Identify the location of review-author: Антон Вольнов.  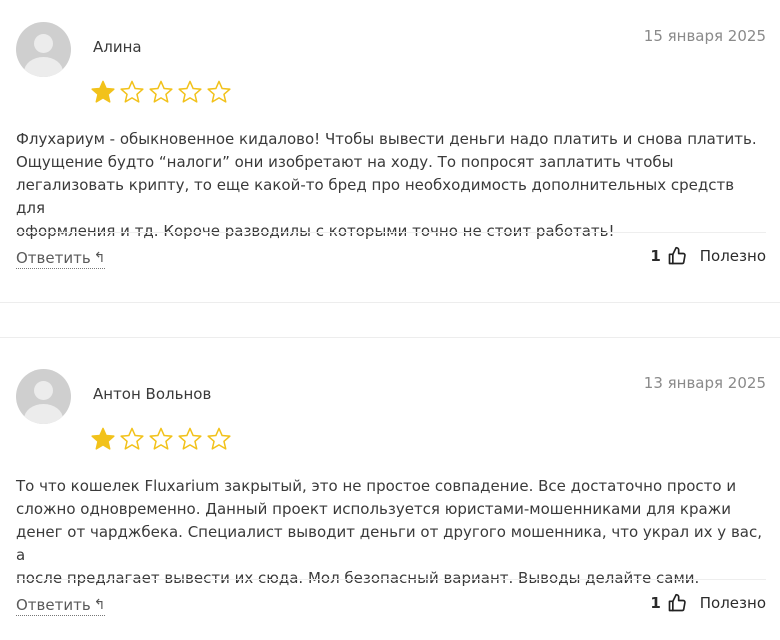
(152, 394).